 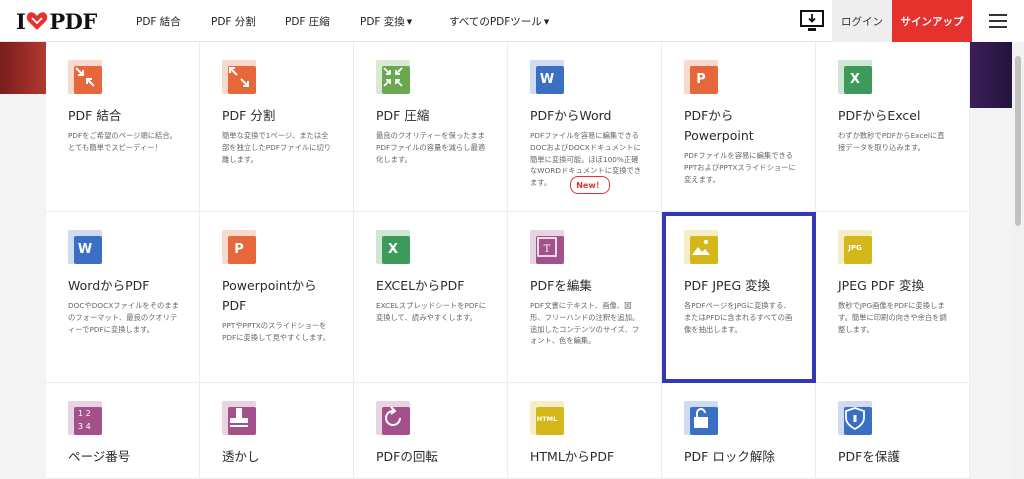 I want to click on tool-description: 簡単な変換で1ページ、または全部を独立したPDFファイルに切り離します。, so click(x=277, y=147).